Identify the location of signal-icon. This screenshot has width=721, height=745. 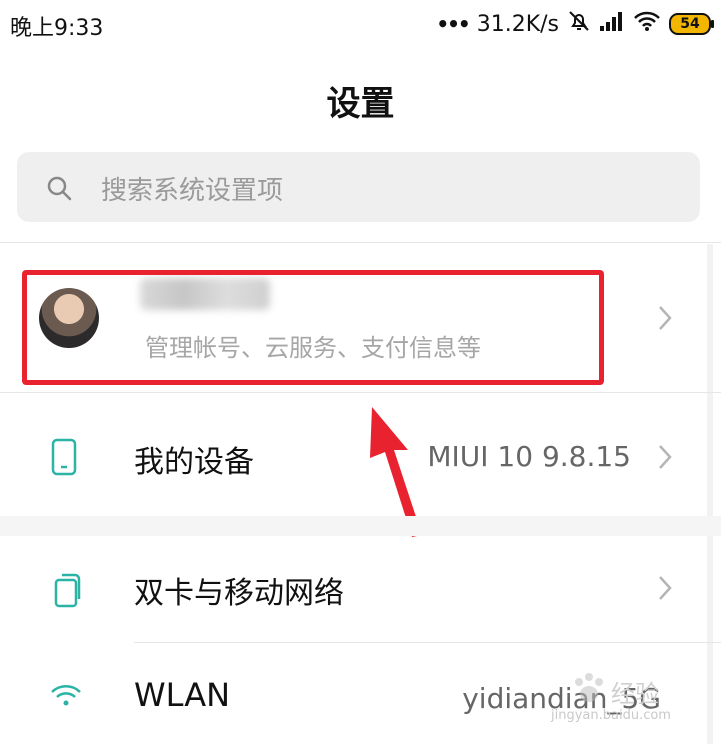
(612, 24).